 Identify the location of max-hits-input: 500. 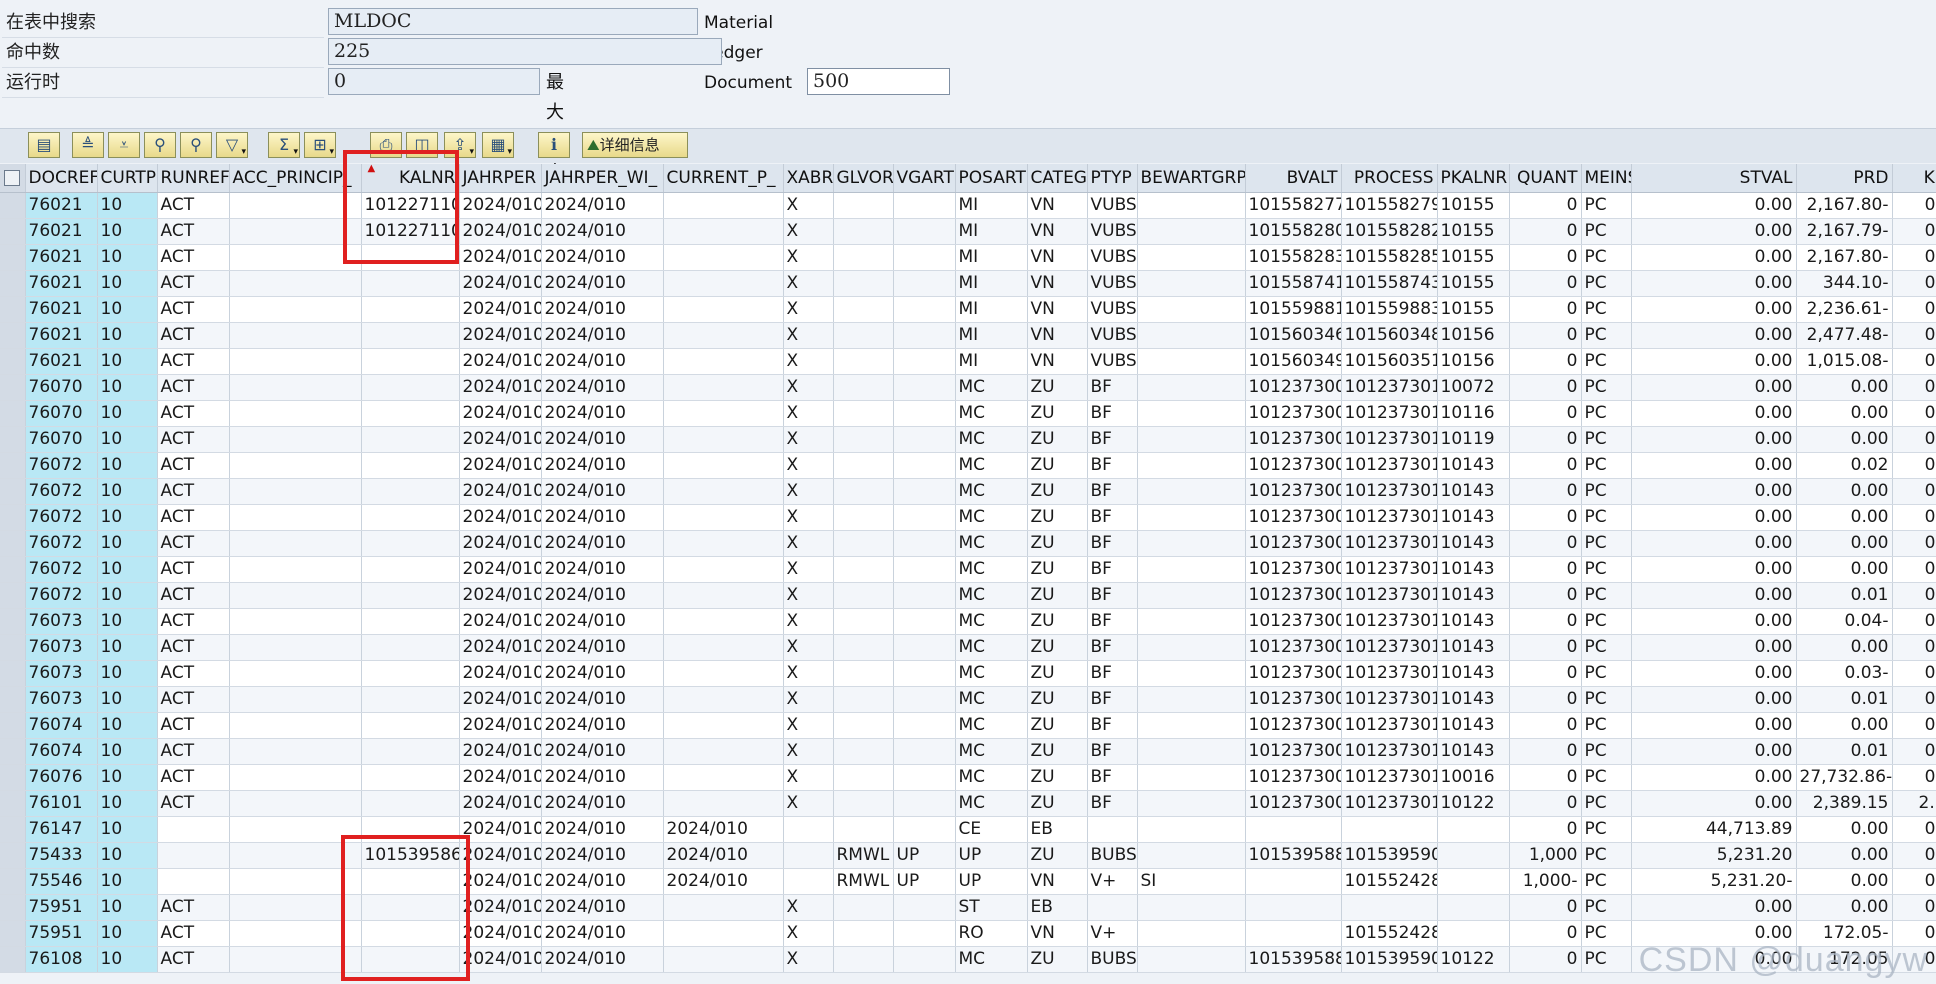
(878, 81).